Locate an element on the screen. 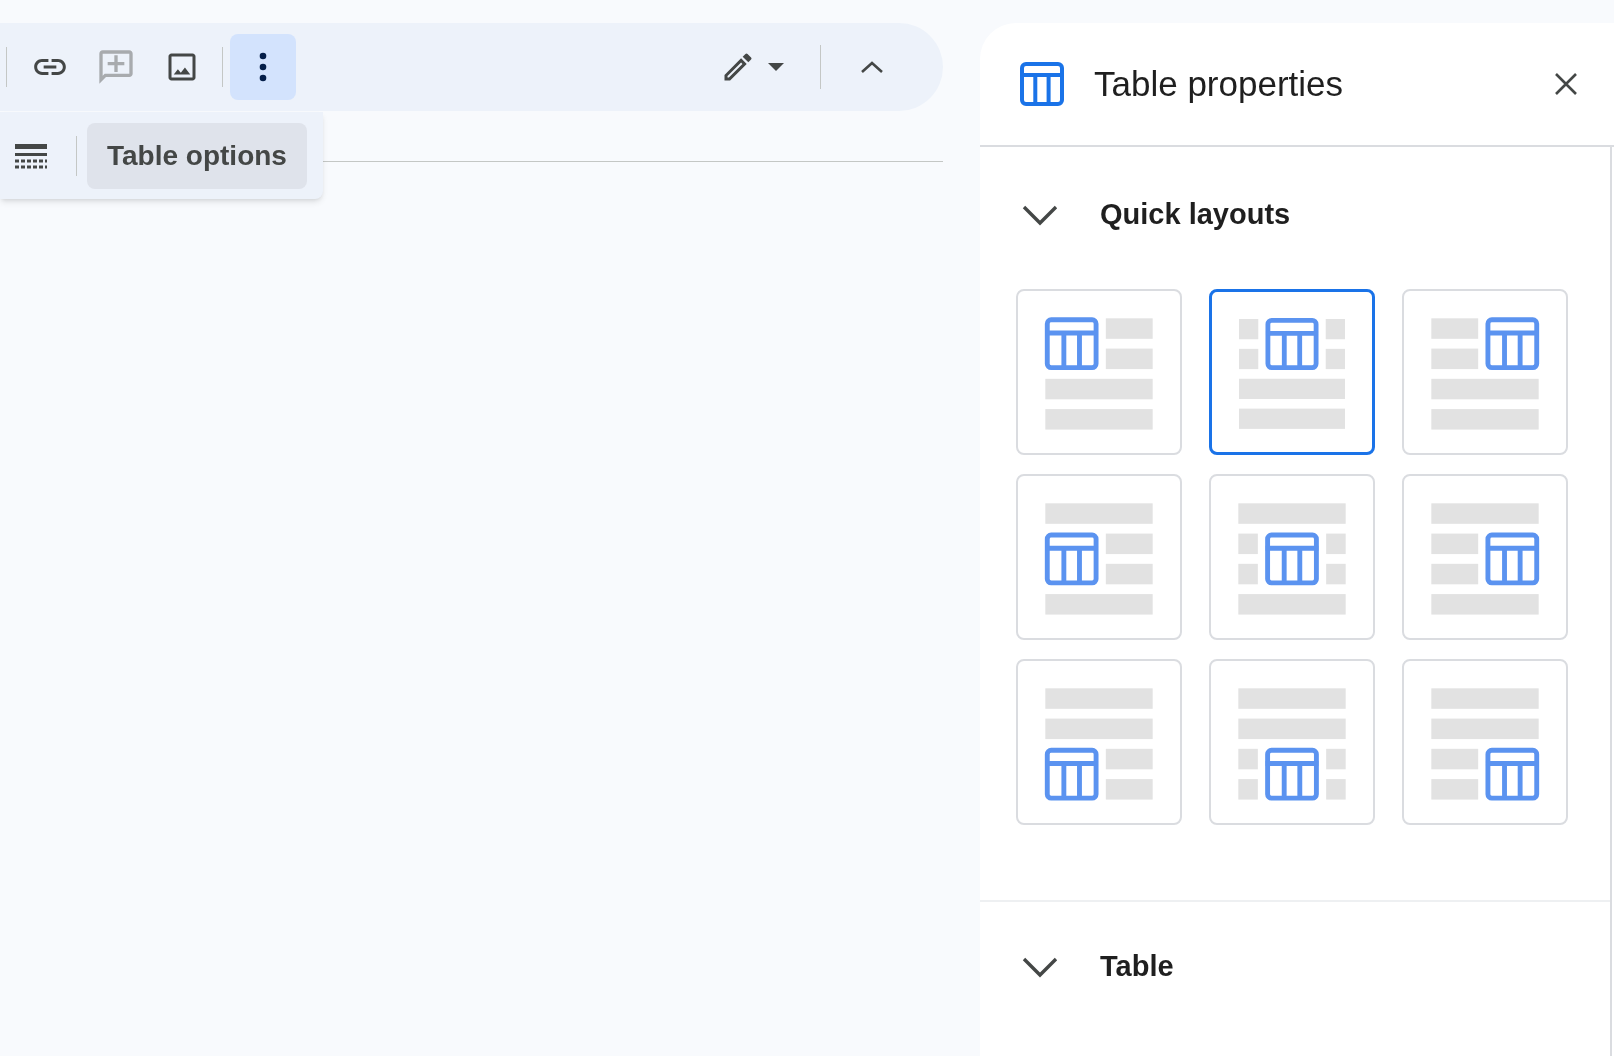 Image resolution: width=1614 pixels, height=1056 pixels. table-options-button: Table options is located at coordinates (197, 155).